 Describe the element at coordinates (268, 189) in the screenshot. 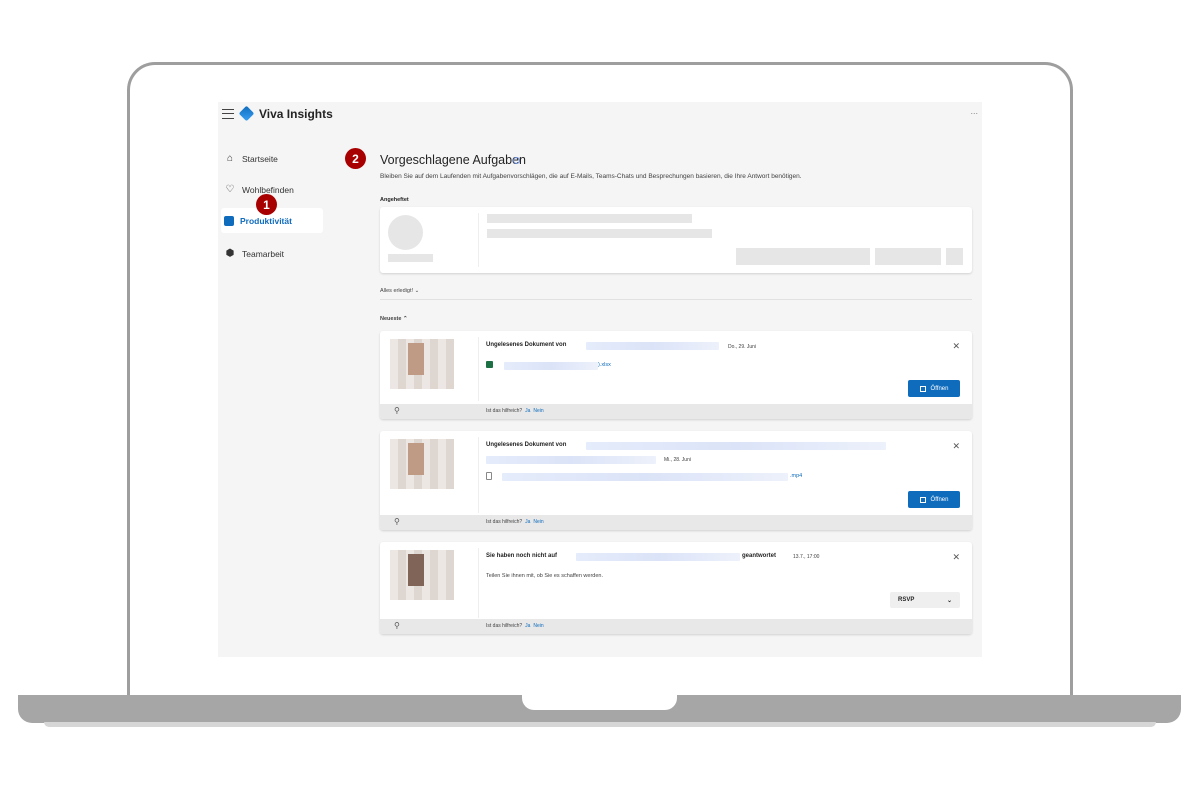

I see `sidebar-item-label: Wohlbefinden` at that location.